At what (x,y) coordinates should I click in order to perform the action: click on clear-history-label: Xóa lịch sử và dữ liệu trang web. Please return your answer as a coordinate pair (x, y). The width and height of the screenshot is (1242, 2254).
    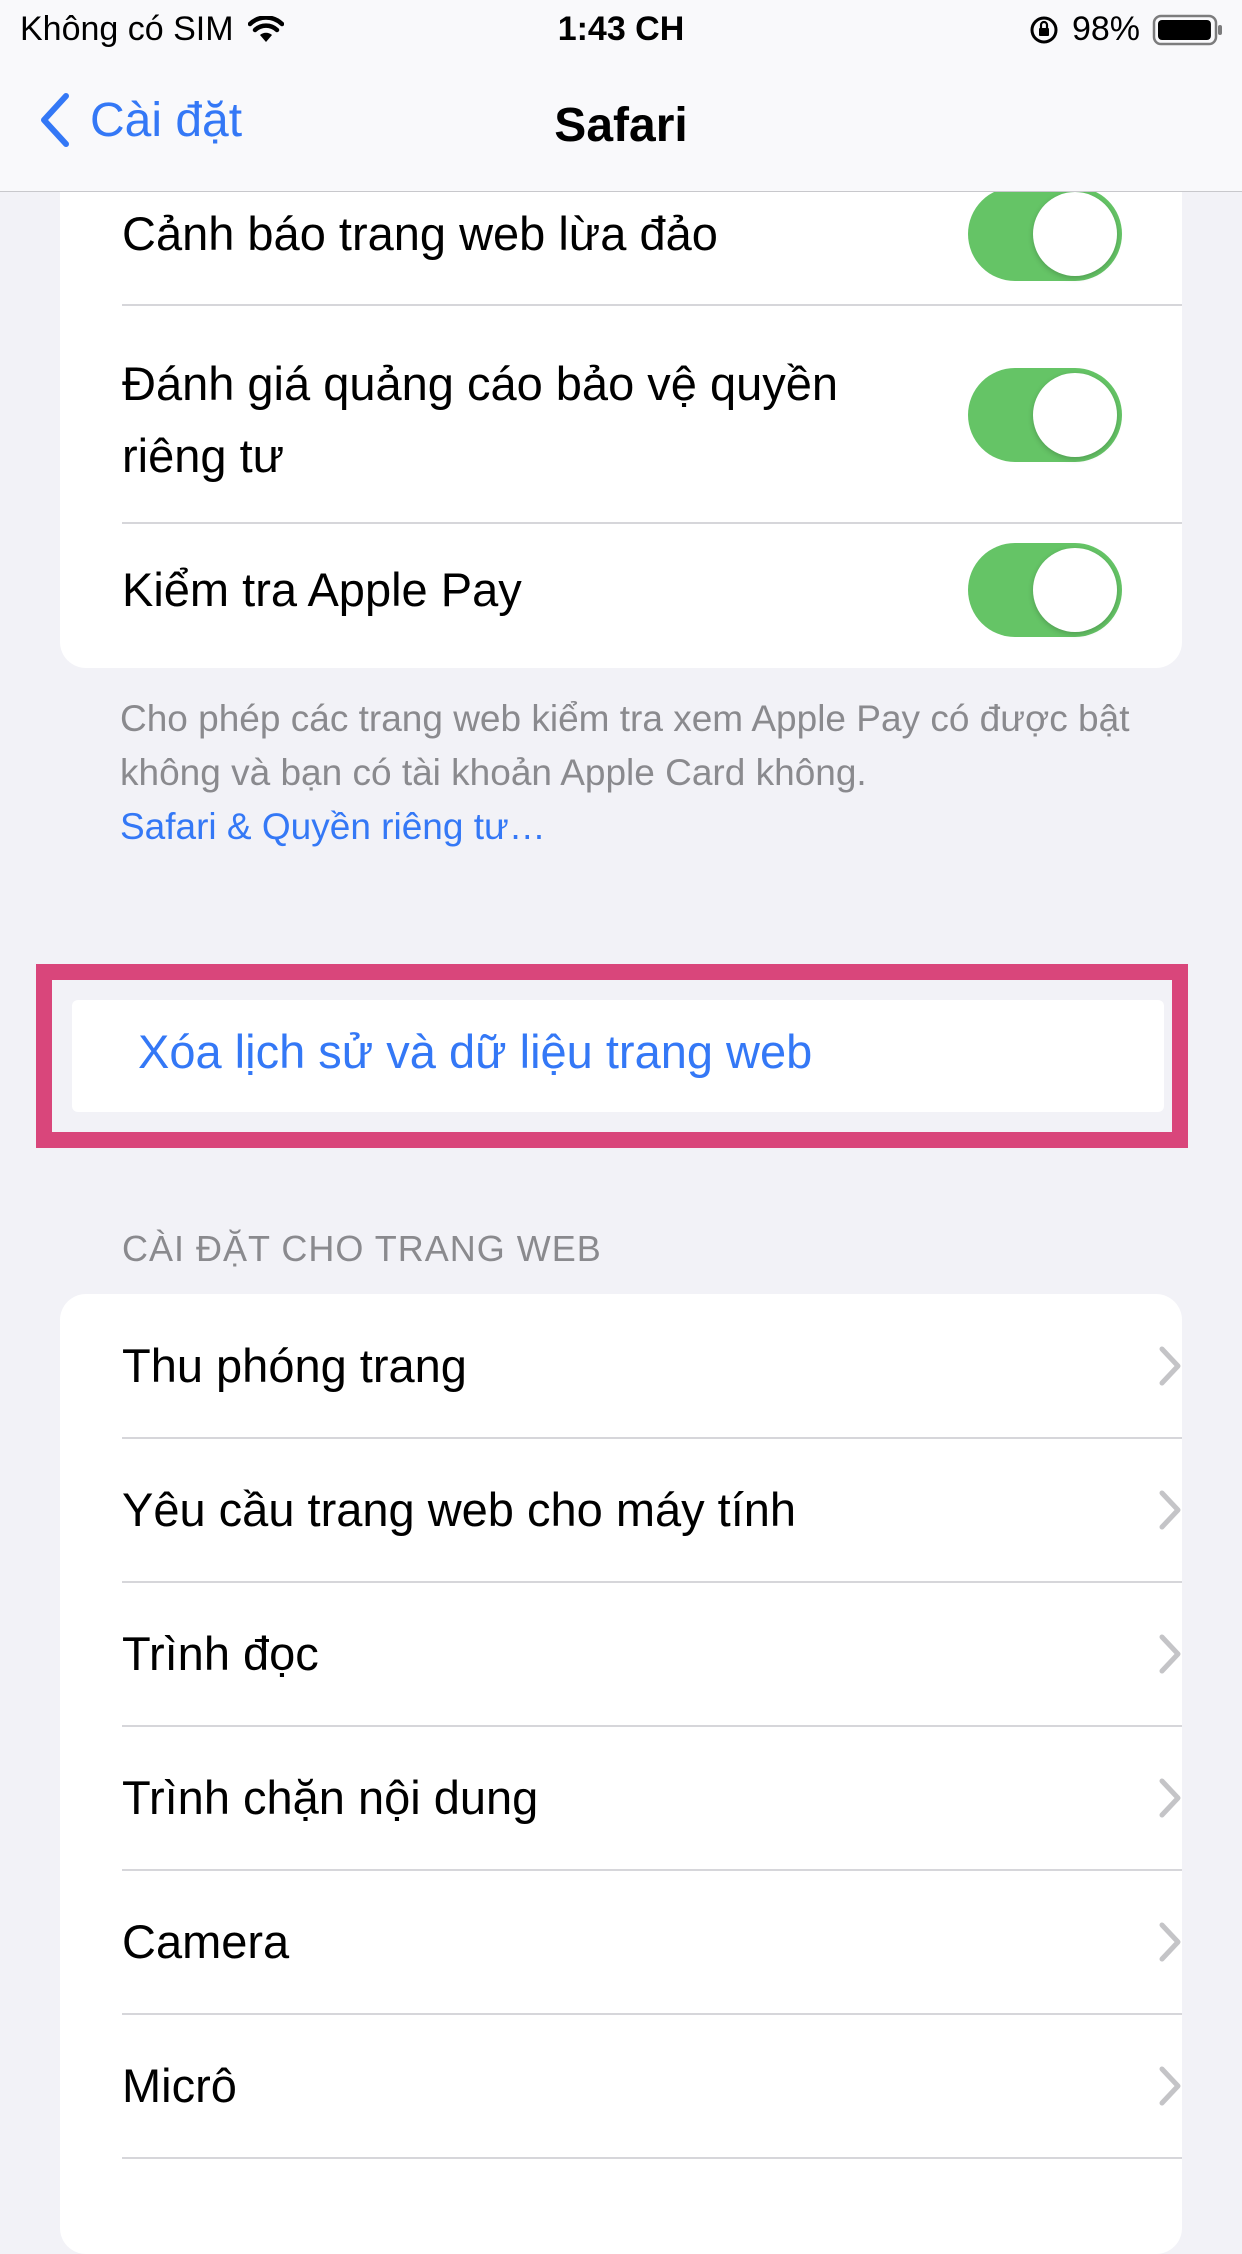
    Looking at the image, I should click on (475, 1051).